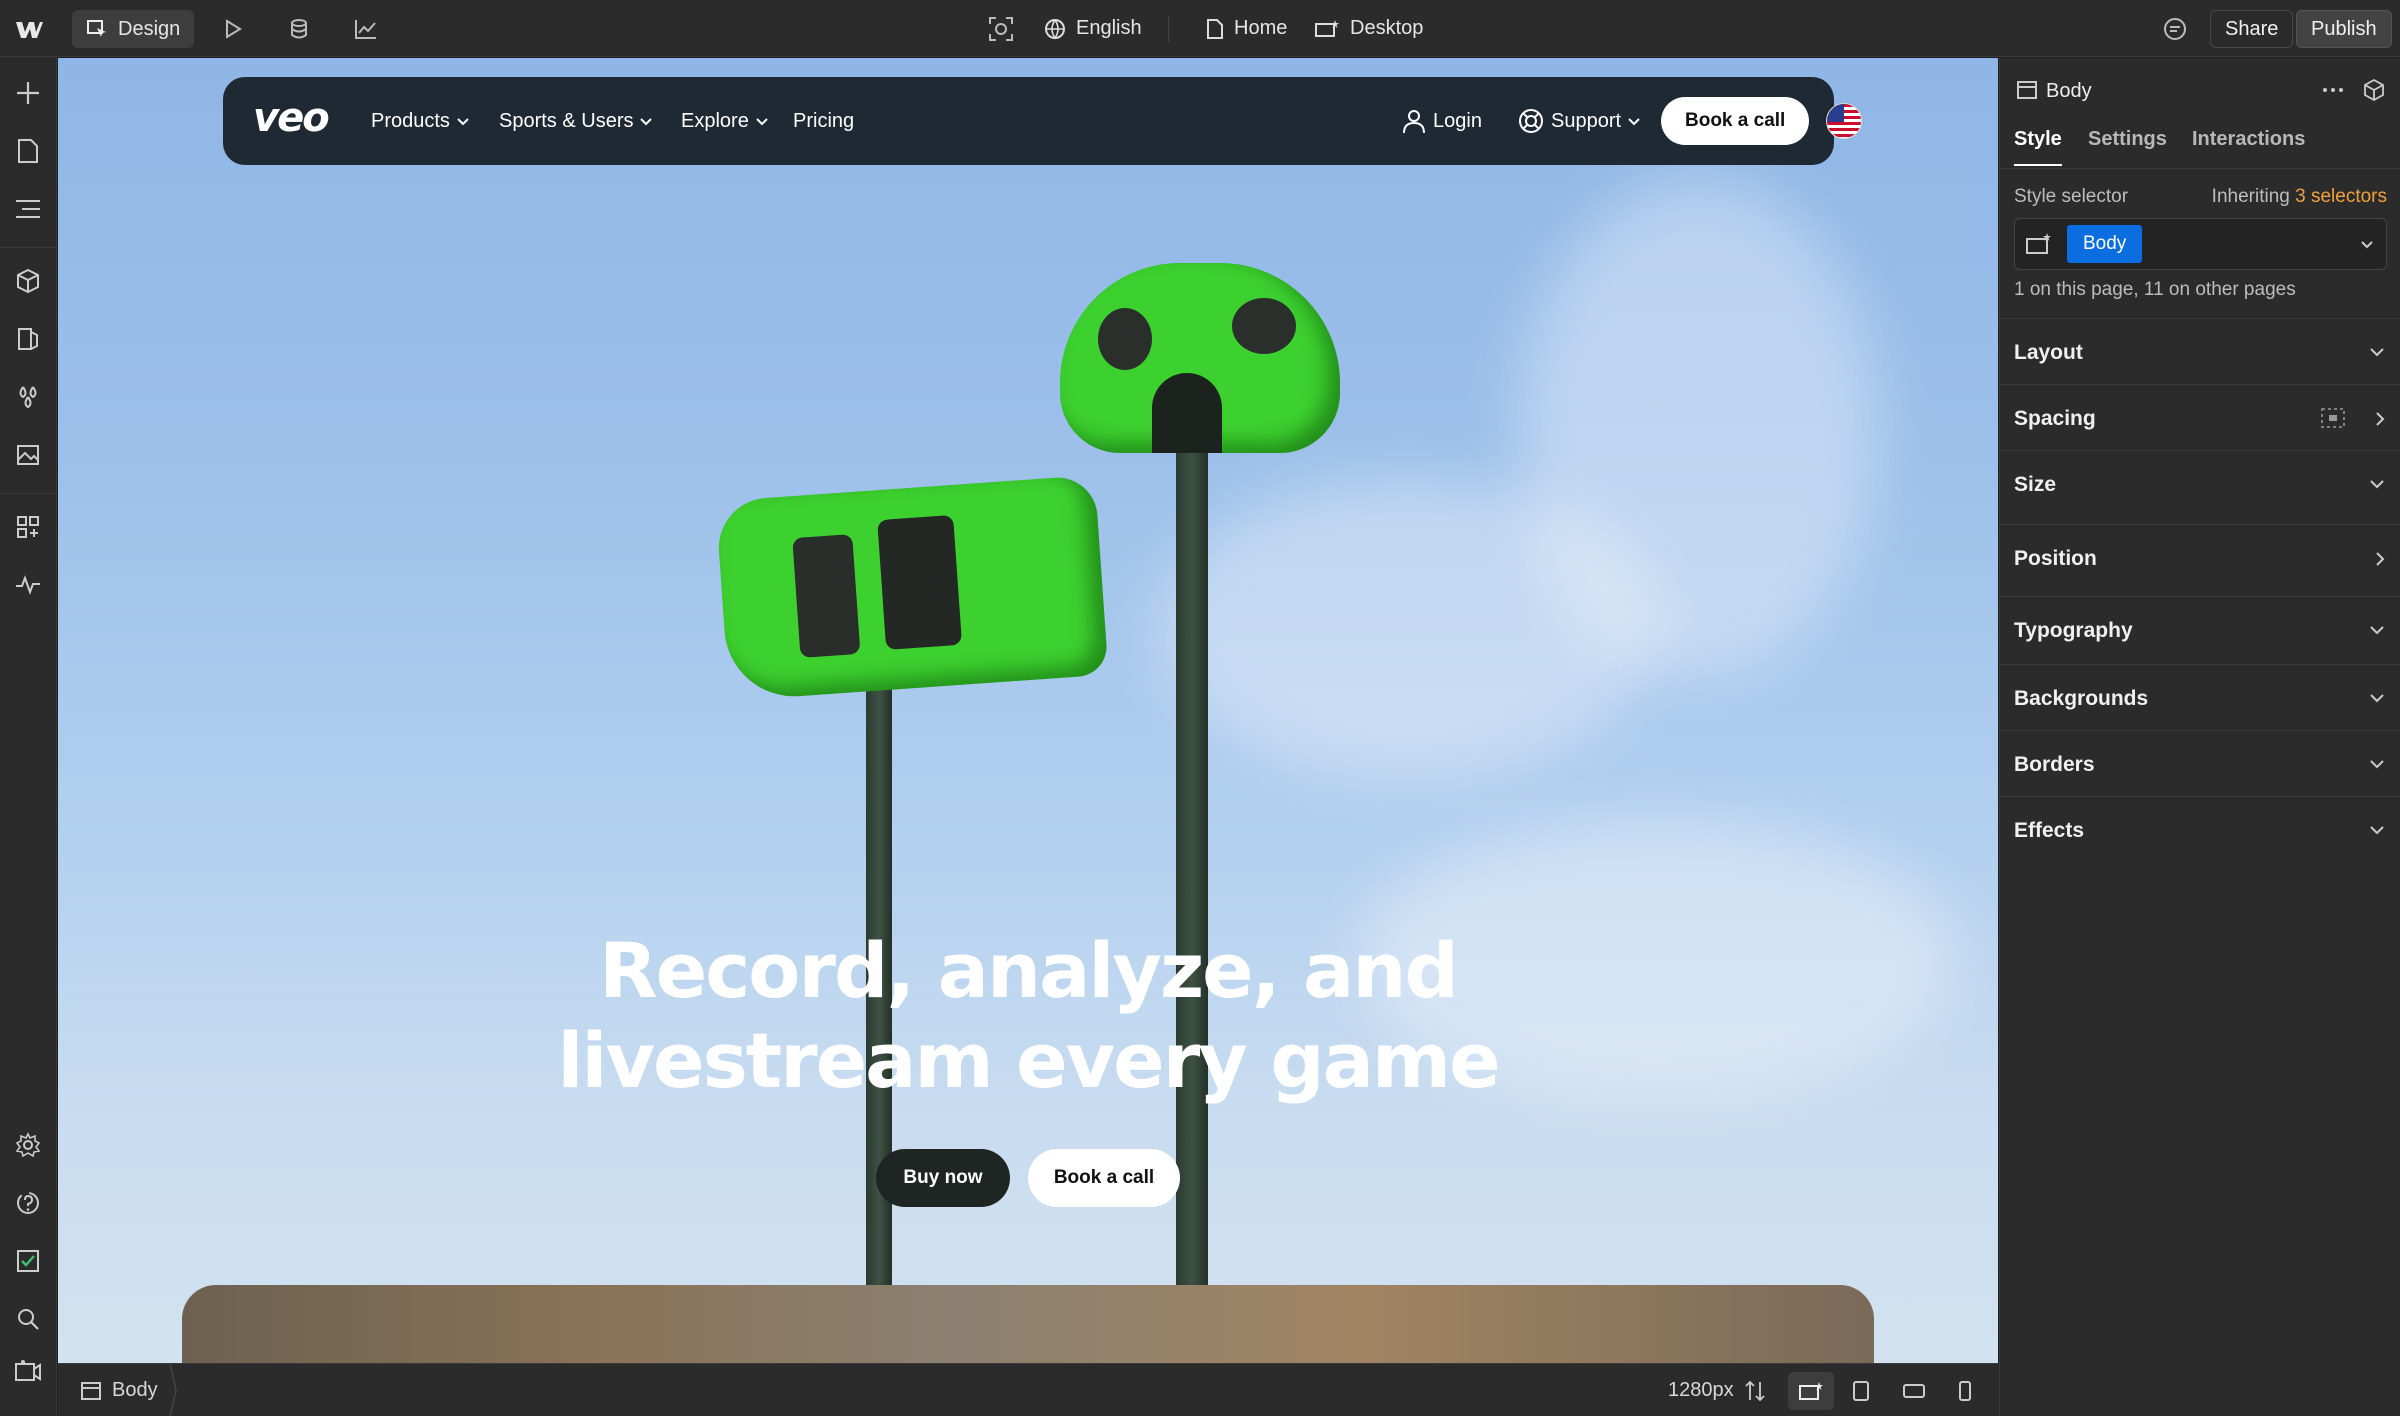 This screenshot has width=2400, height=1416. What do you see at coordinates (1109, 28) in the screenshot?
I see `locale-label: English` at bounding box center [1109, 28].